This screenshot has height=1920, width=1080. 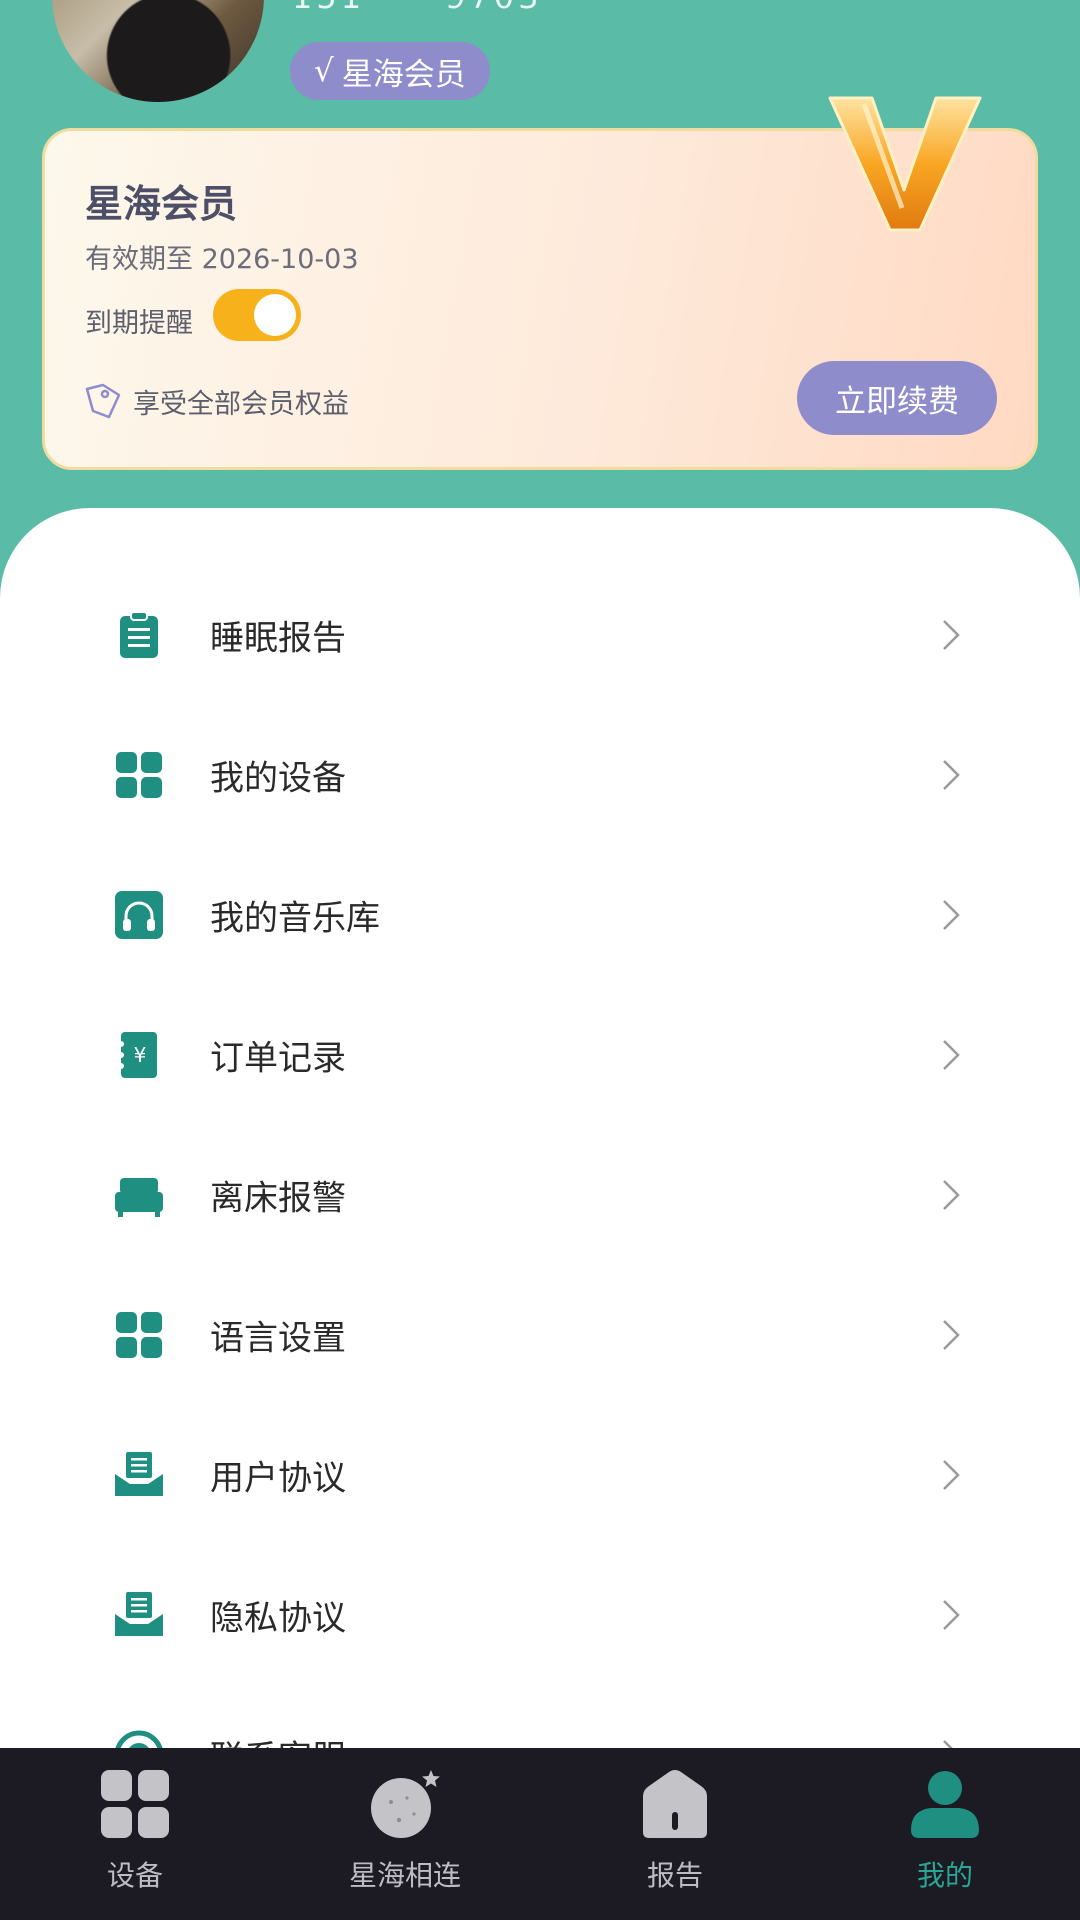 I want to click on vip-v-icon, so click(x=905, y=164).